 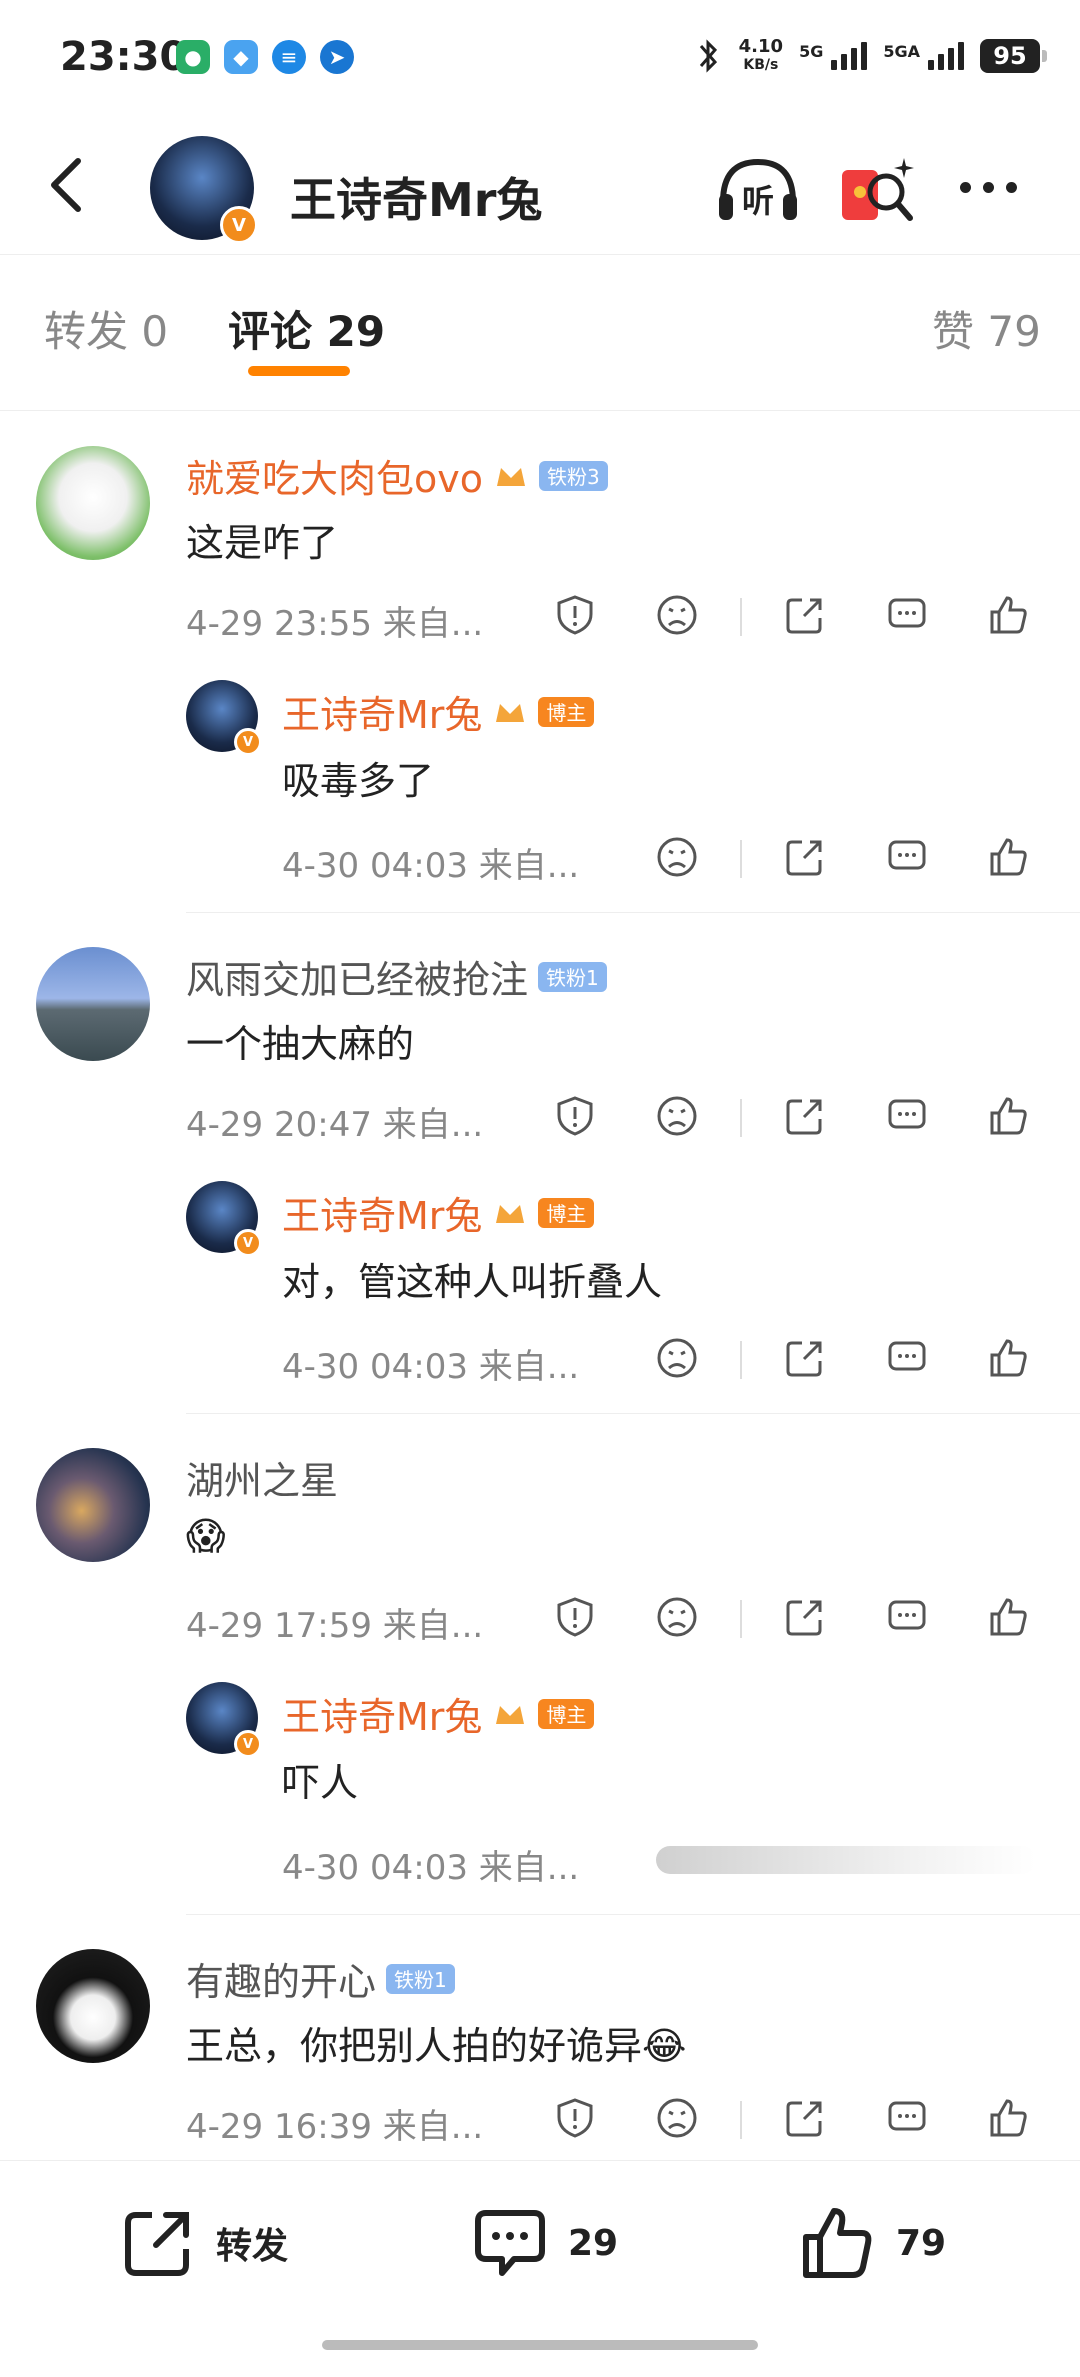 What do you see at coordinates (248, 1243) in the screenshot?
I see `verified-badge-icon: V` at bounding box center [248, 1243].